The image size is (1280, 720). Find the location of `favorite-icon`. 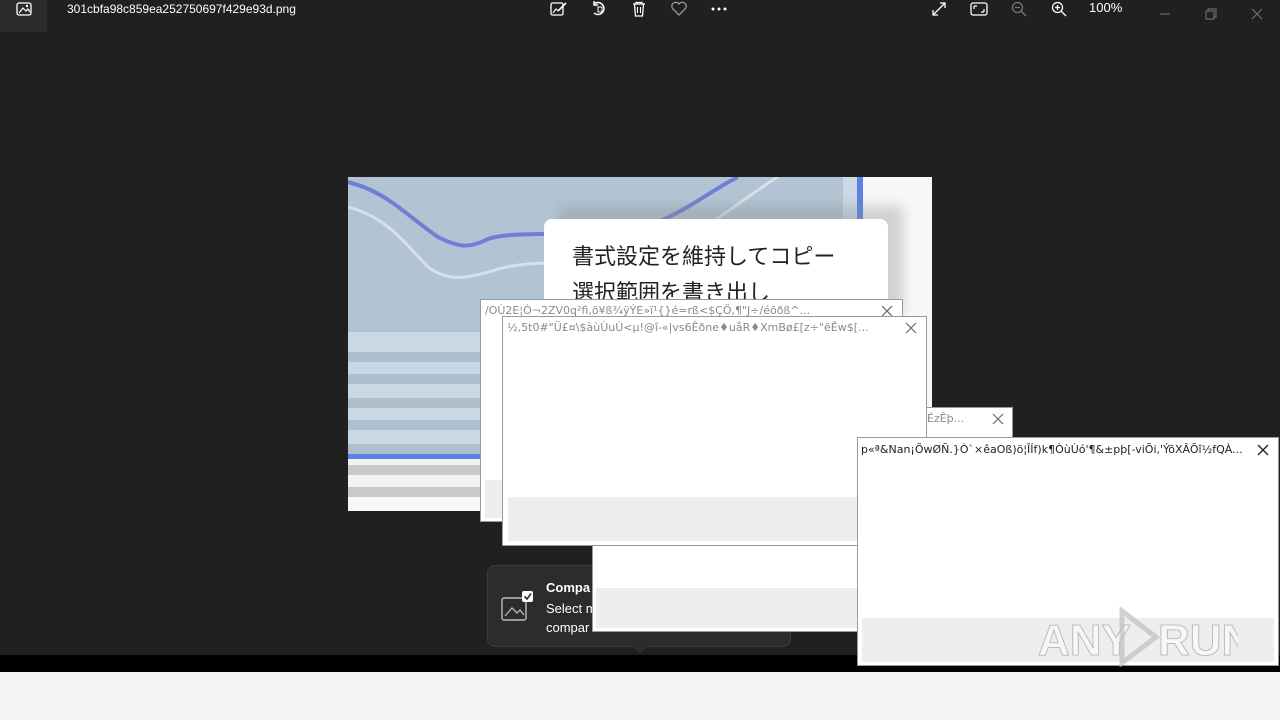

favorite-icon is located at coordinates (679, 9).